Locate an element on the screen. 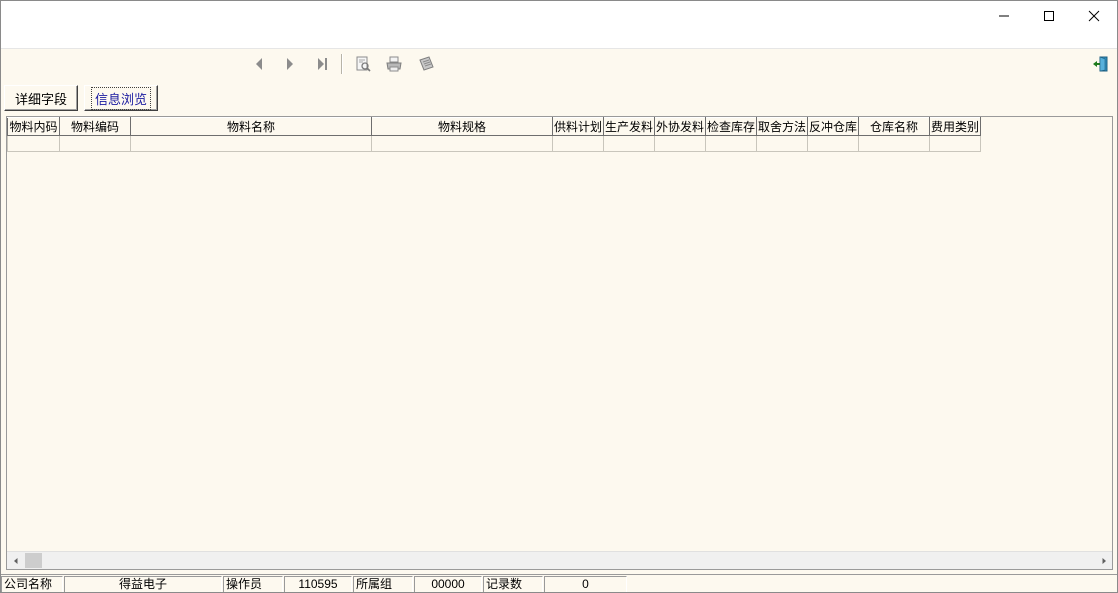 This screenshot has height=593, width=1118. record-count-value: 0 is located at coordinates (585, 584).